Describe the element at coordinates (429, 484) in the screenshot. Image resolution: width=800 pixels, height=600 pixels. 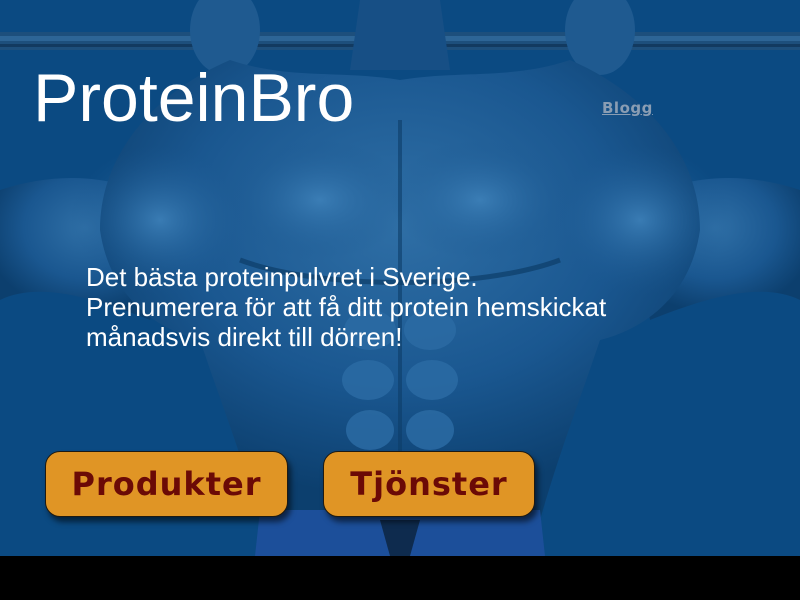
I see `services-button: Tjönster` at that location.